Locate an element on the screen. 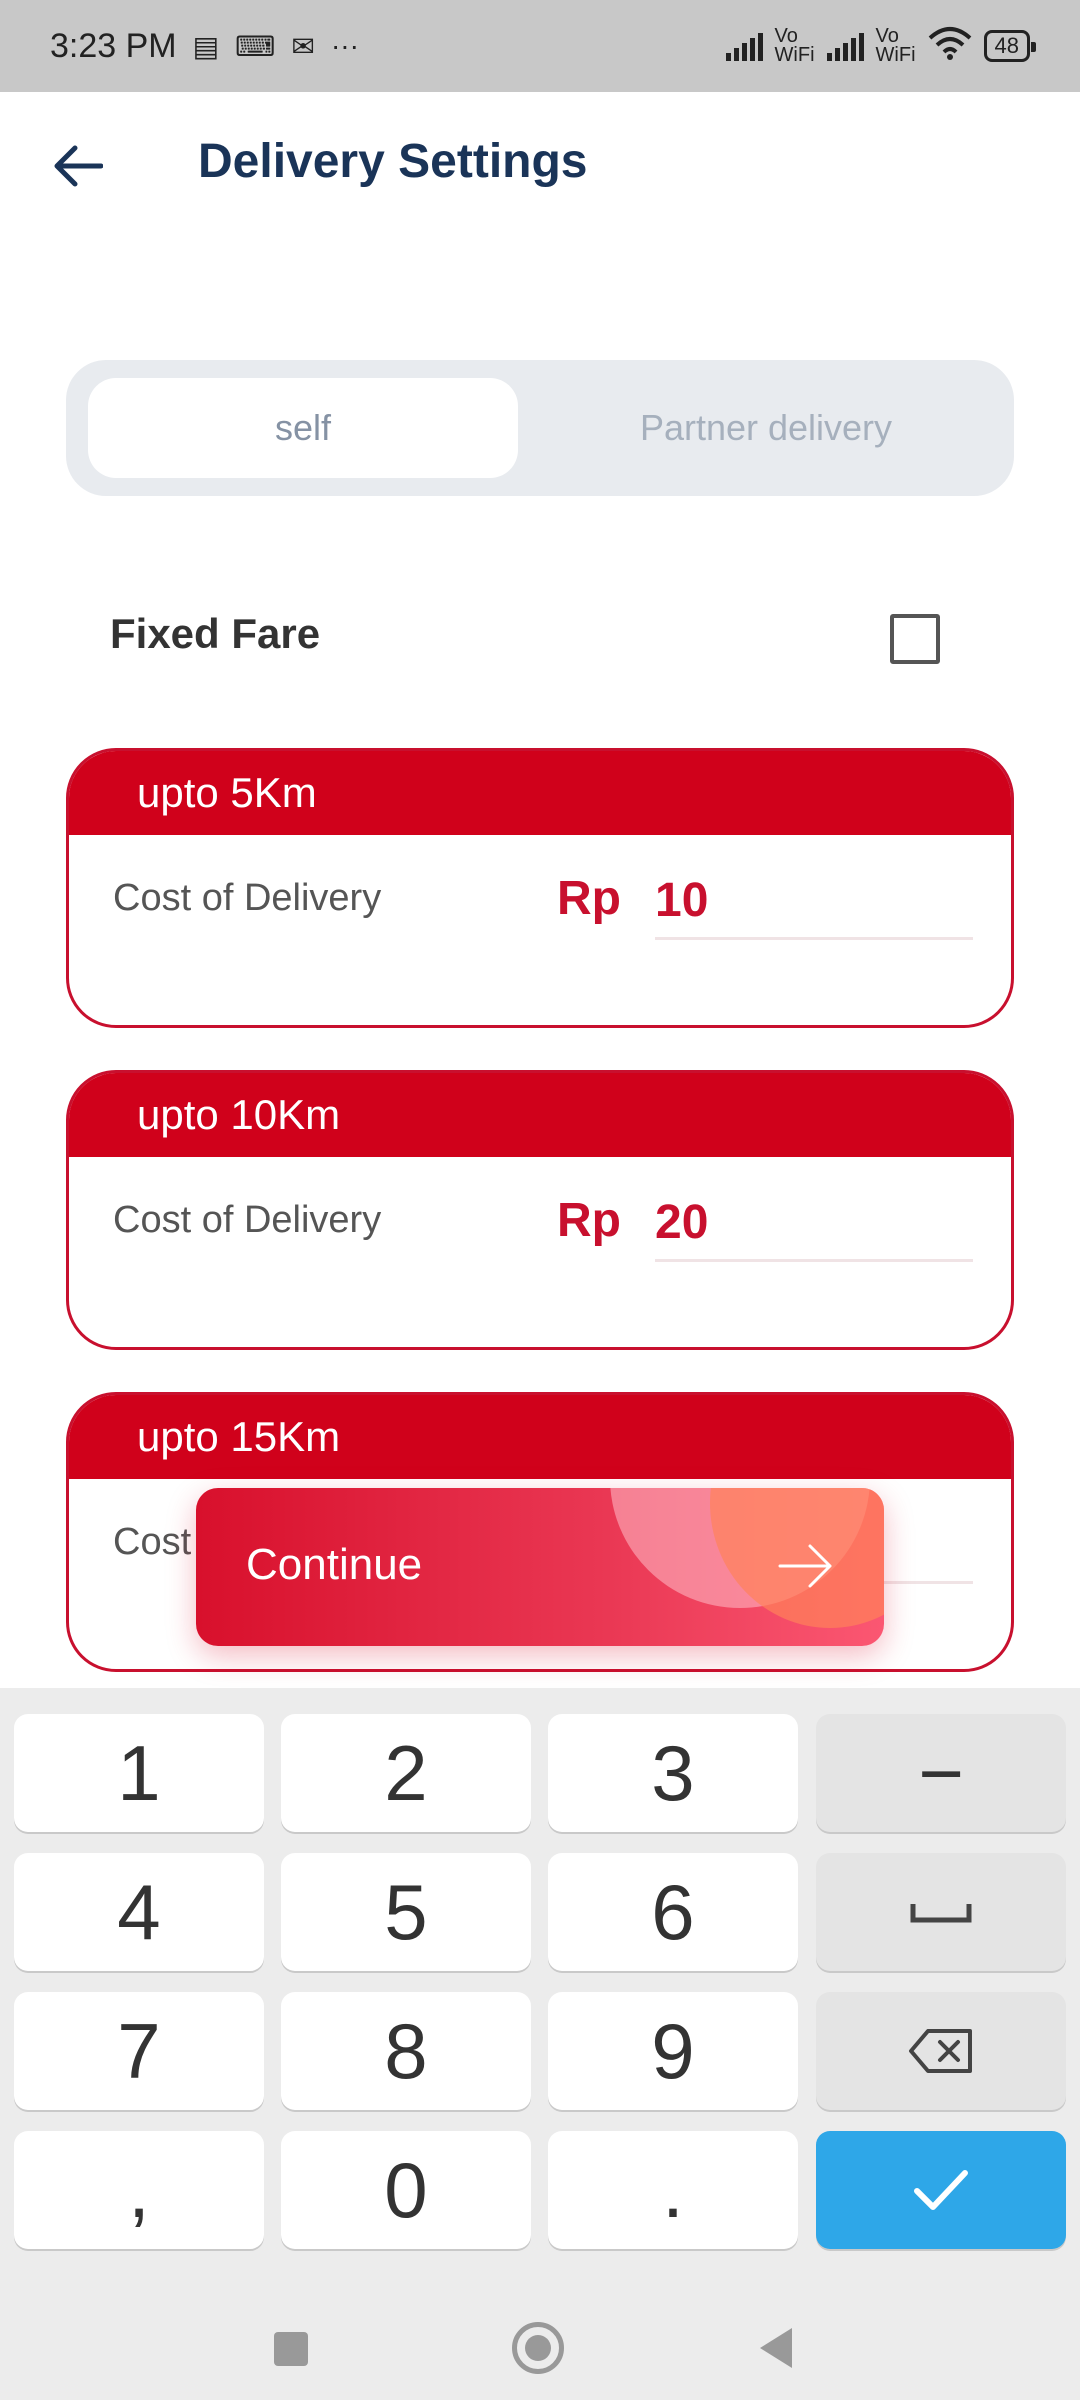  delivery-type-toggle: self Partner delivery is located at coordinates (540, 428).